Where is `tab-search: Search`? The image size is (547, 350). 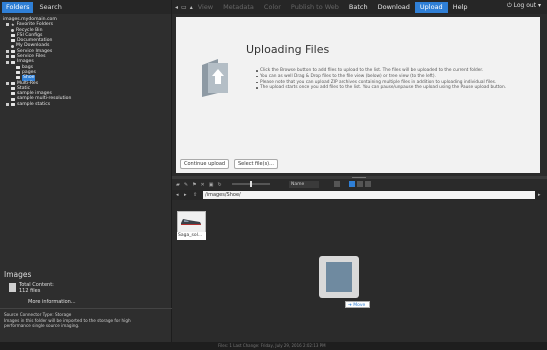
tab-search: Search is located at coordinates (50, 7).